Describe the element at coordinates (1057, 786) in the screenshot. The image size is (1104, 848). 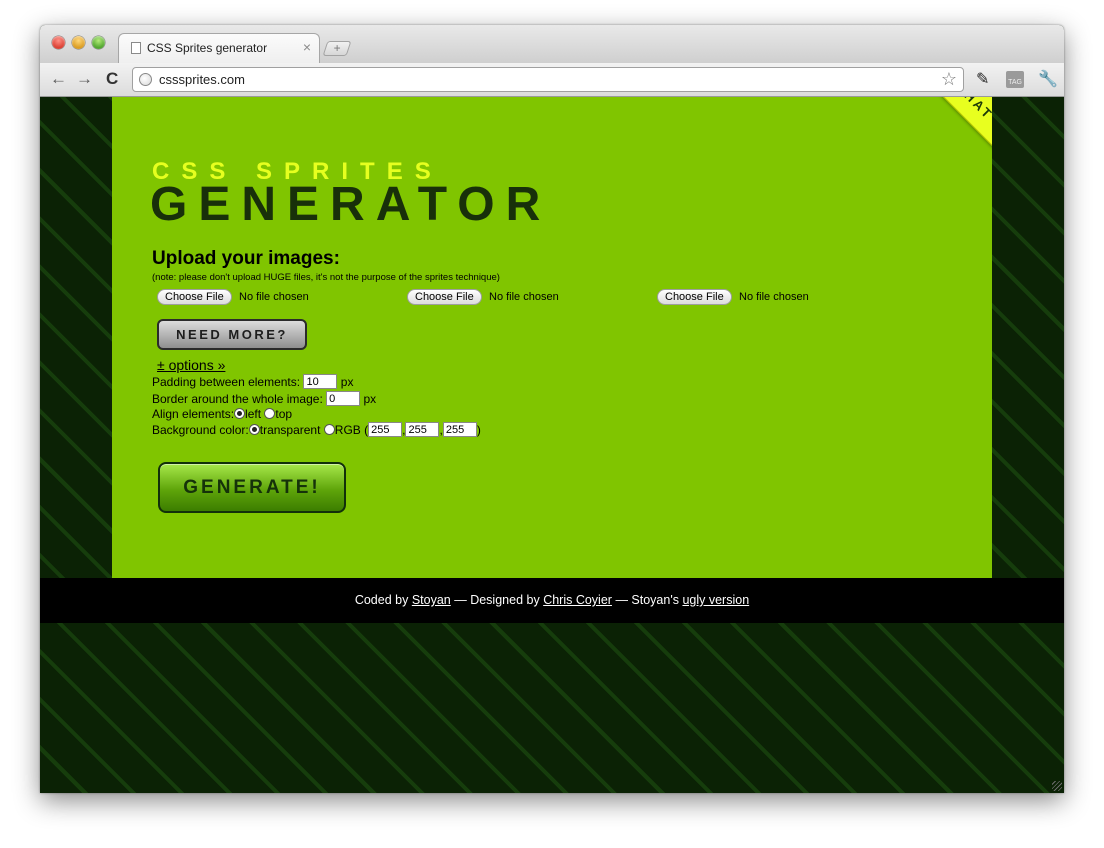
I see `resize-grip-icon` at that location.